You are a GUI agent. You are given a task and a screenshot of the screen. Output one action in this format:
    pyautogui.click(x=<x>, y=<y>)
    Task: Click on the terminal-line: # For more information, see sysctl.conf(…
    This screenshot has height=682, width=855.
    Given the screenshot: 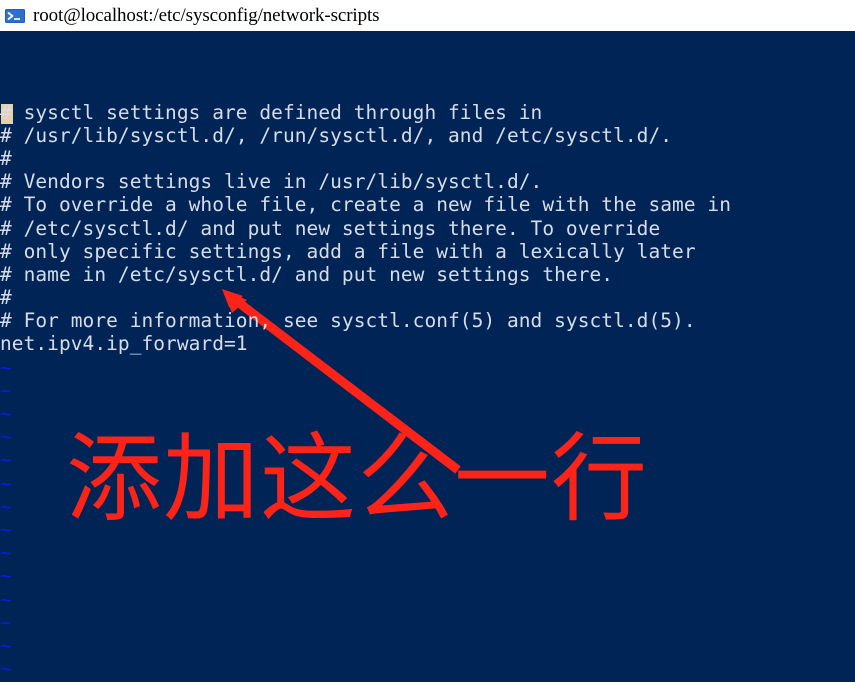 What is the action you would take?
    pyautogui.click(x=427, y=320)
    